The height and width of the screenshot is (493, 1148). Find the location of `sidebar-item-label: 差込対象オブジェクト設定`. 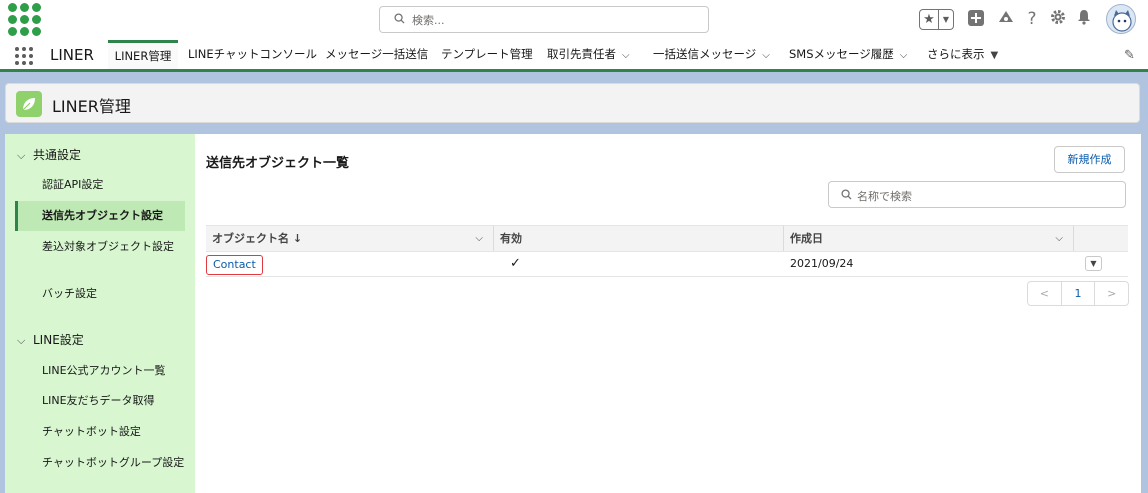

sidebar-item-label: 差込対象オブジェクト設定 is located at coordinates (108, 246).